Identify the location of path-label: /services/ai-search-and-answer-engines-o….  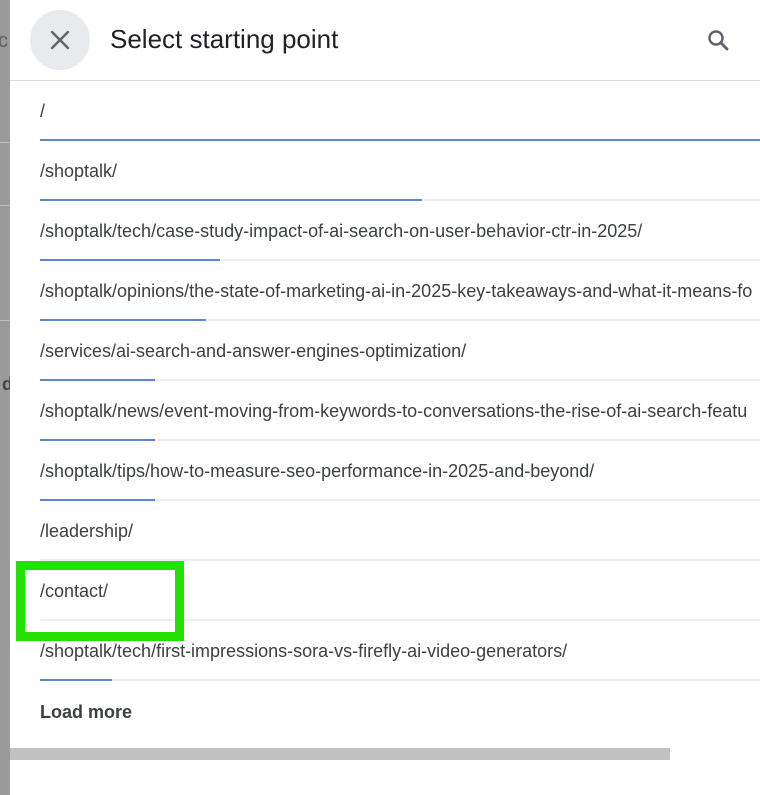
(253, 351).